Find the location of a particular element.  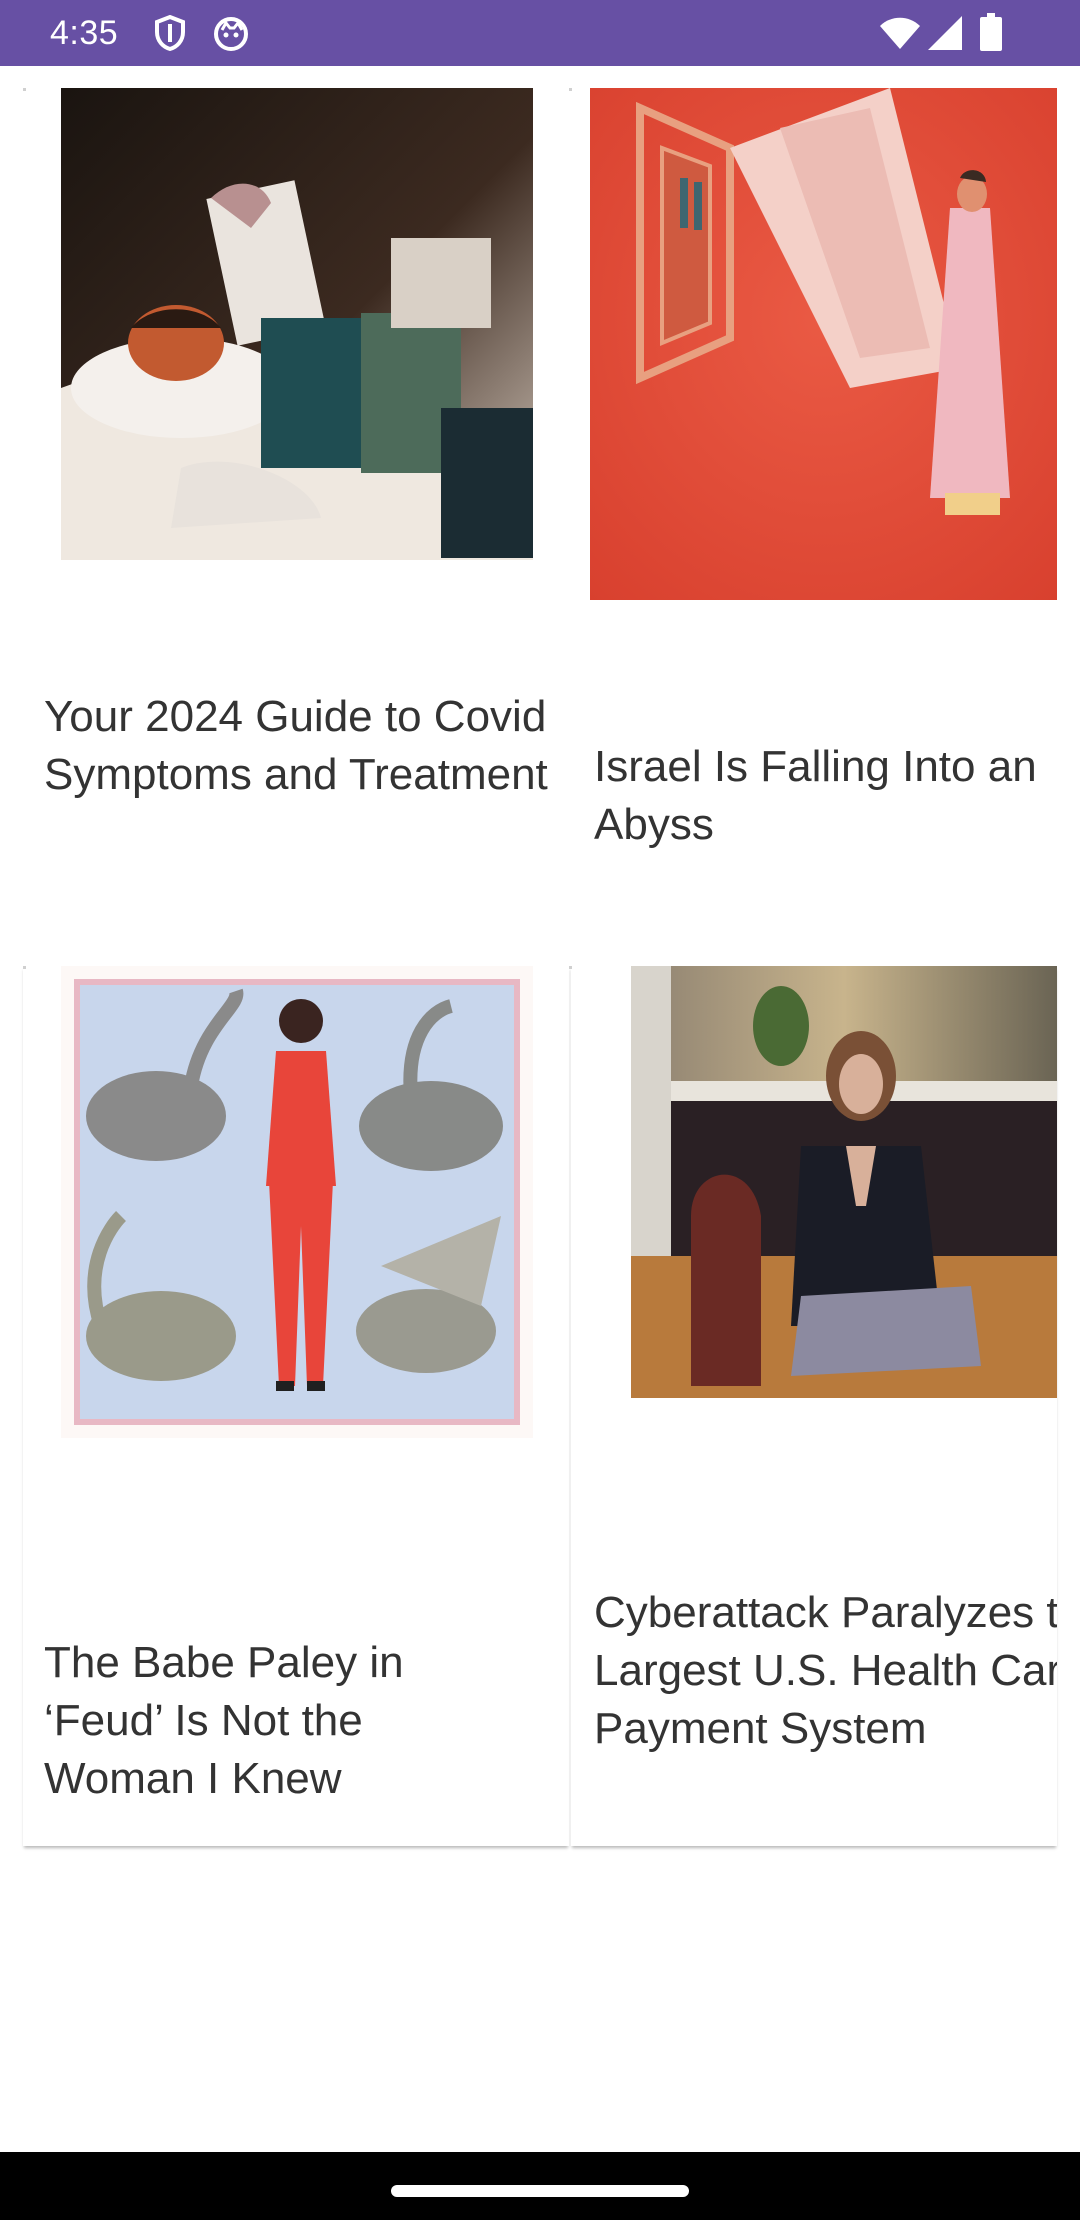

shield-icon is located at coordinates (170, 35).